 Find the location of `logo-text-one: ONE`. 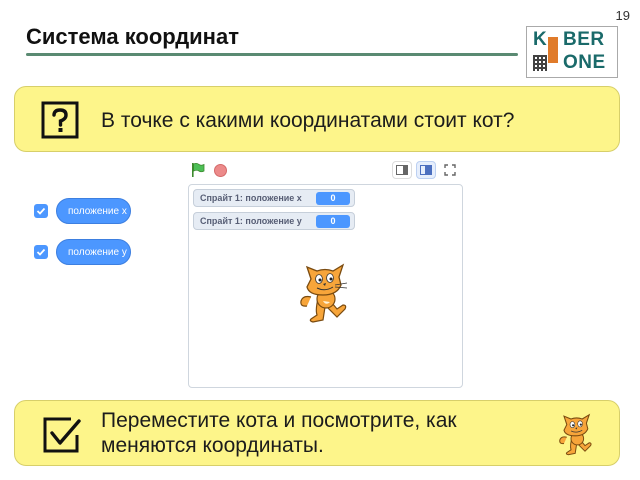

logo-text-one: ONE is located at coordinates (584, 62).